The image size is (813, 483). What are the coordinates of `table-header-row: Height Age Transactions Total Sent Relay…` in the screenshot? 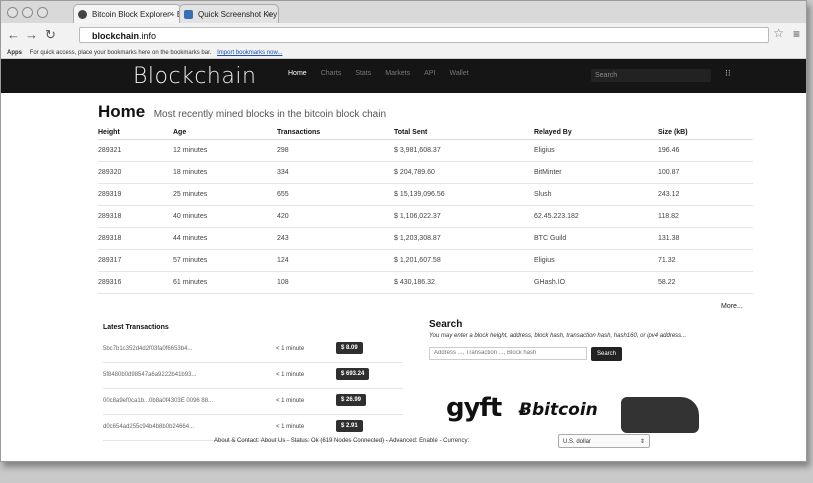 It's located at (425, 132).